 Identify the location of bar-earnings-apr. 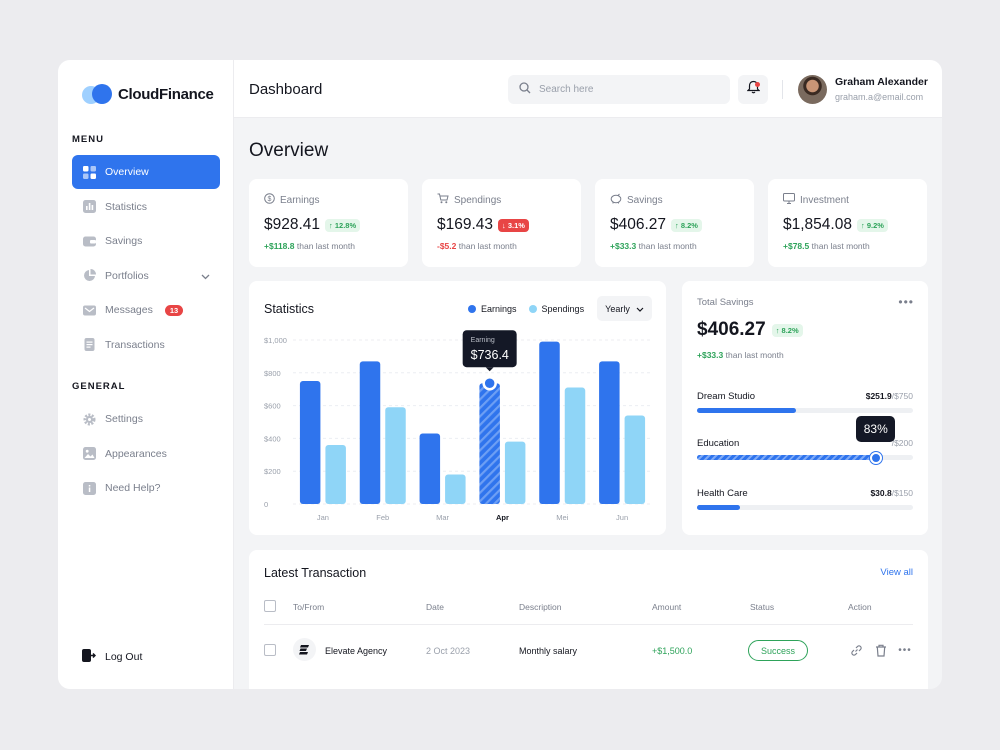
(489, 443).